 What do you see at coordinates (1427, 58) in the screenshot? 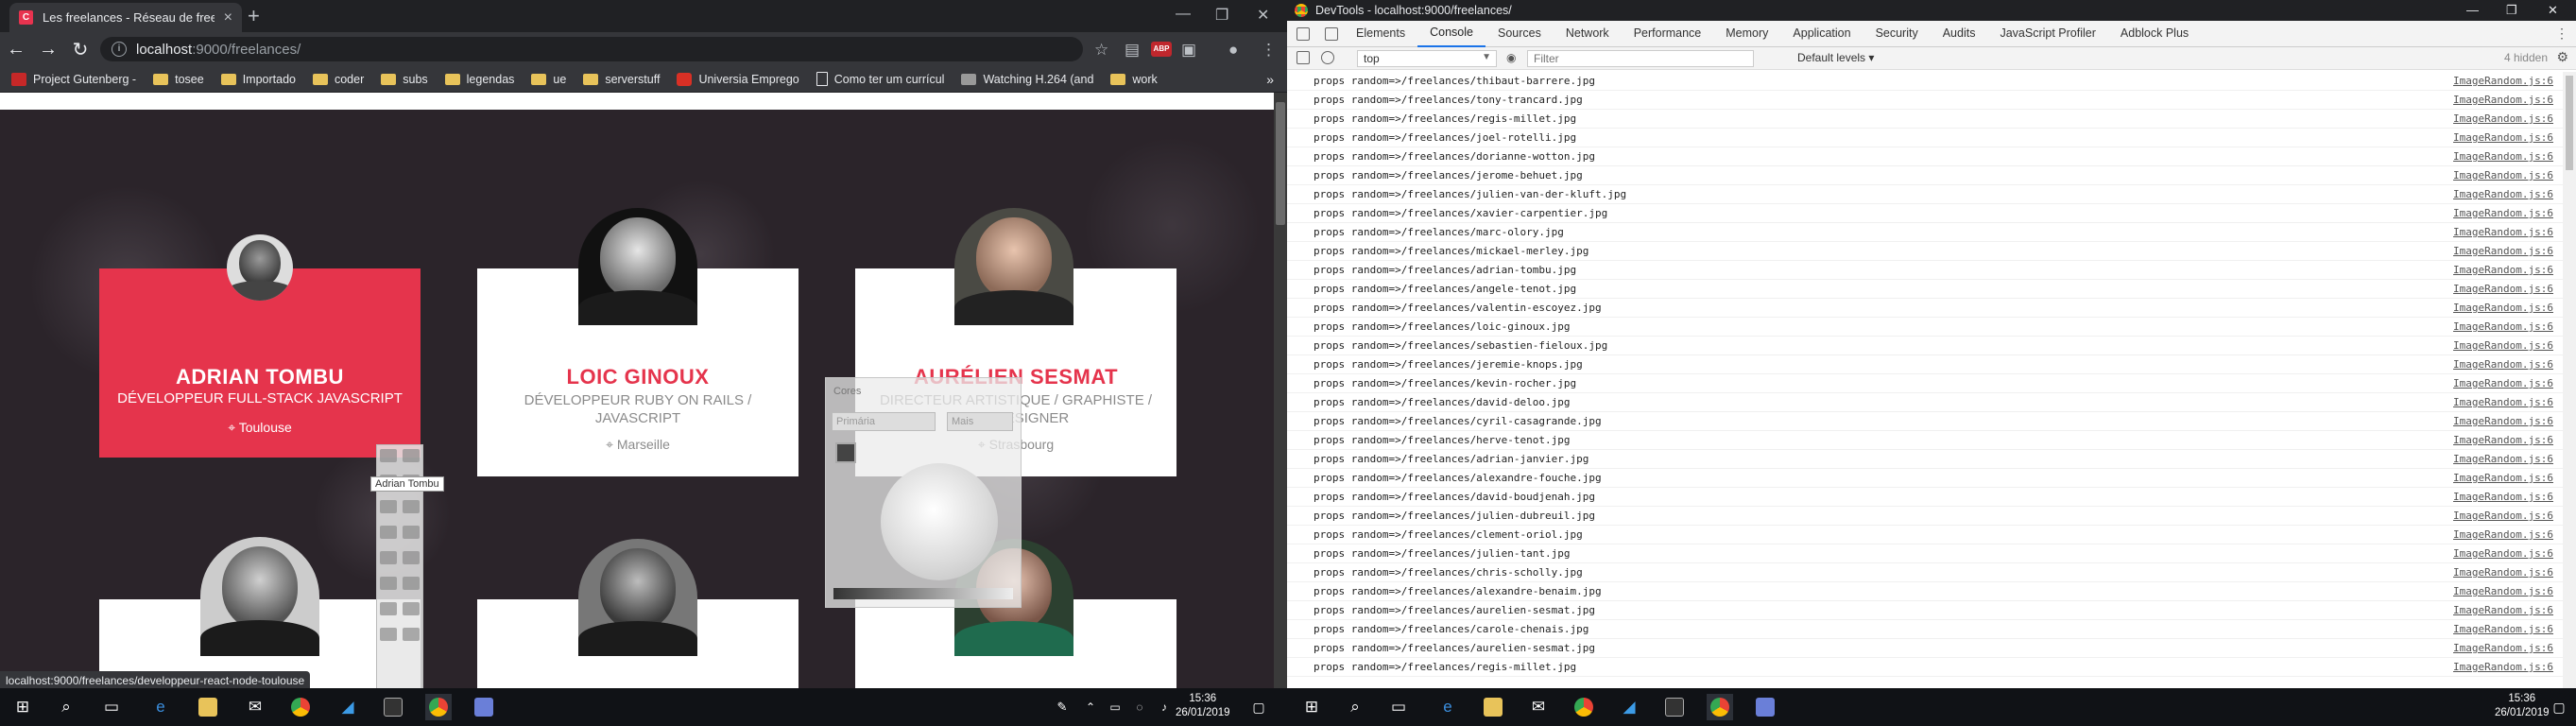
I see `context-select: top ▼` at bounding box center [1427, 58].